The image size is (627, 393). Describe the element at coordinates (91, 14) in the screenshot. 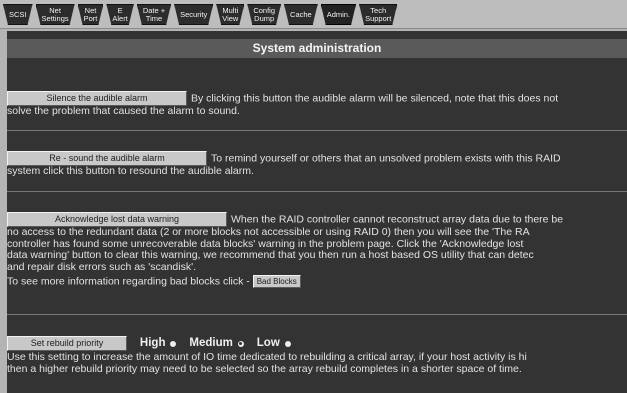

I see `tab-net-port: Net Port` at that location.